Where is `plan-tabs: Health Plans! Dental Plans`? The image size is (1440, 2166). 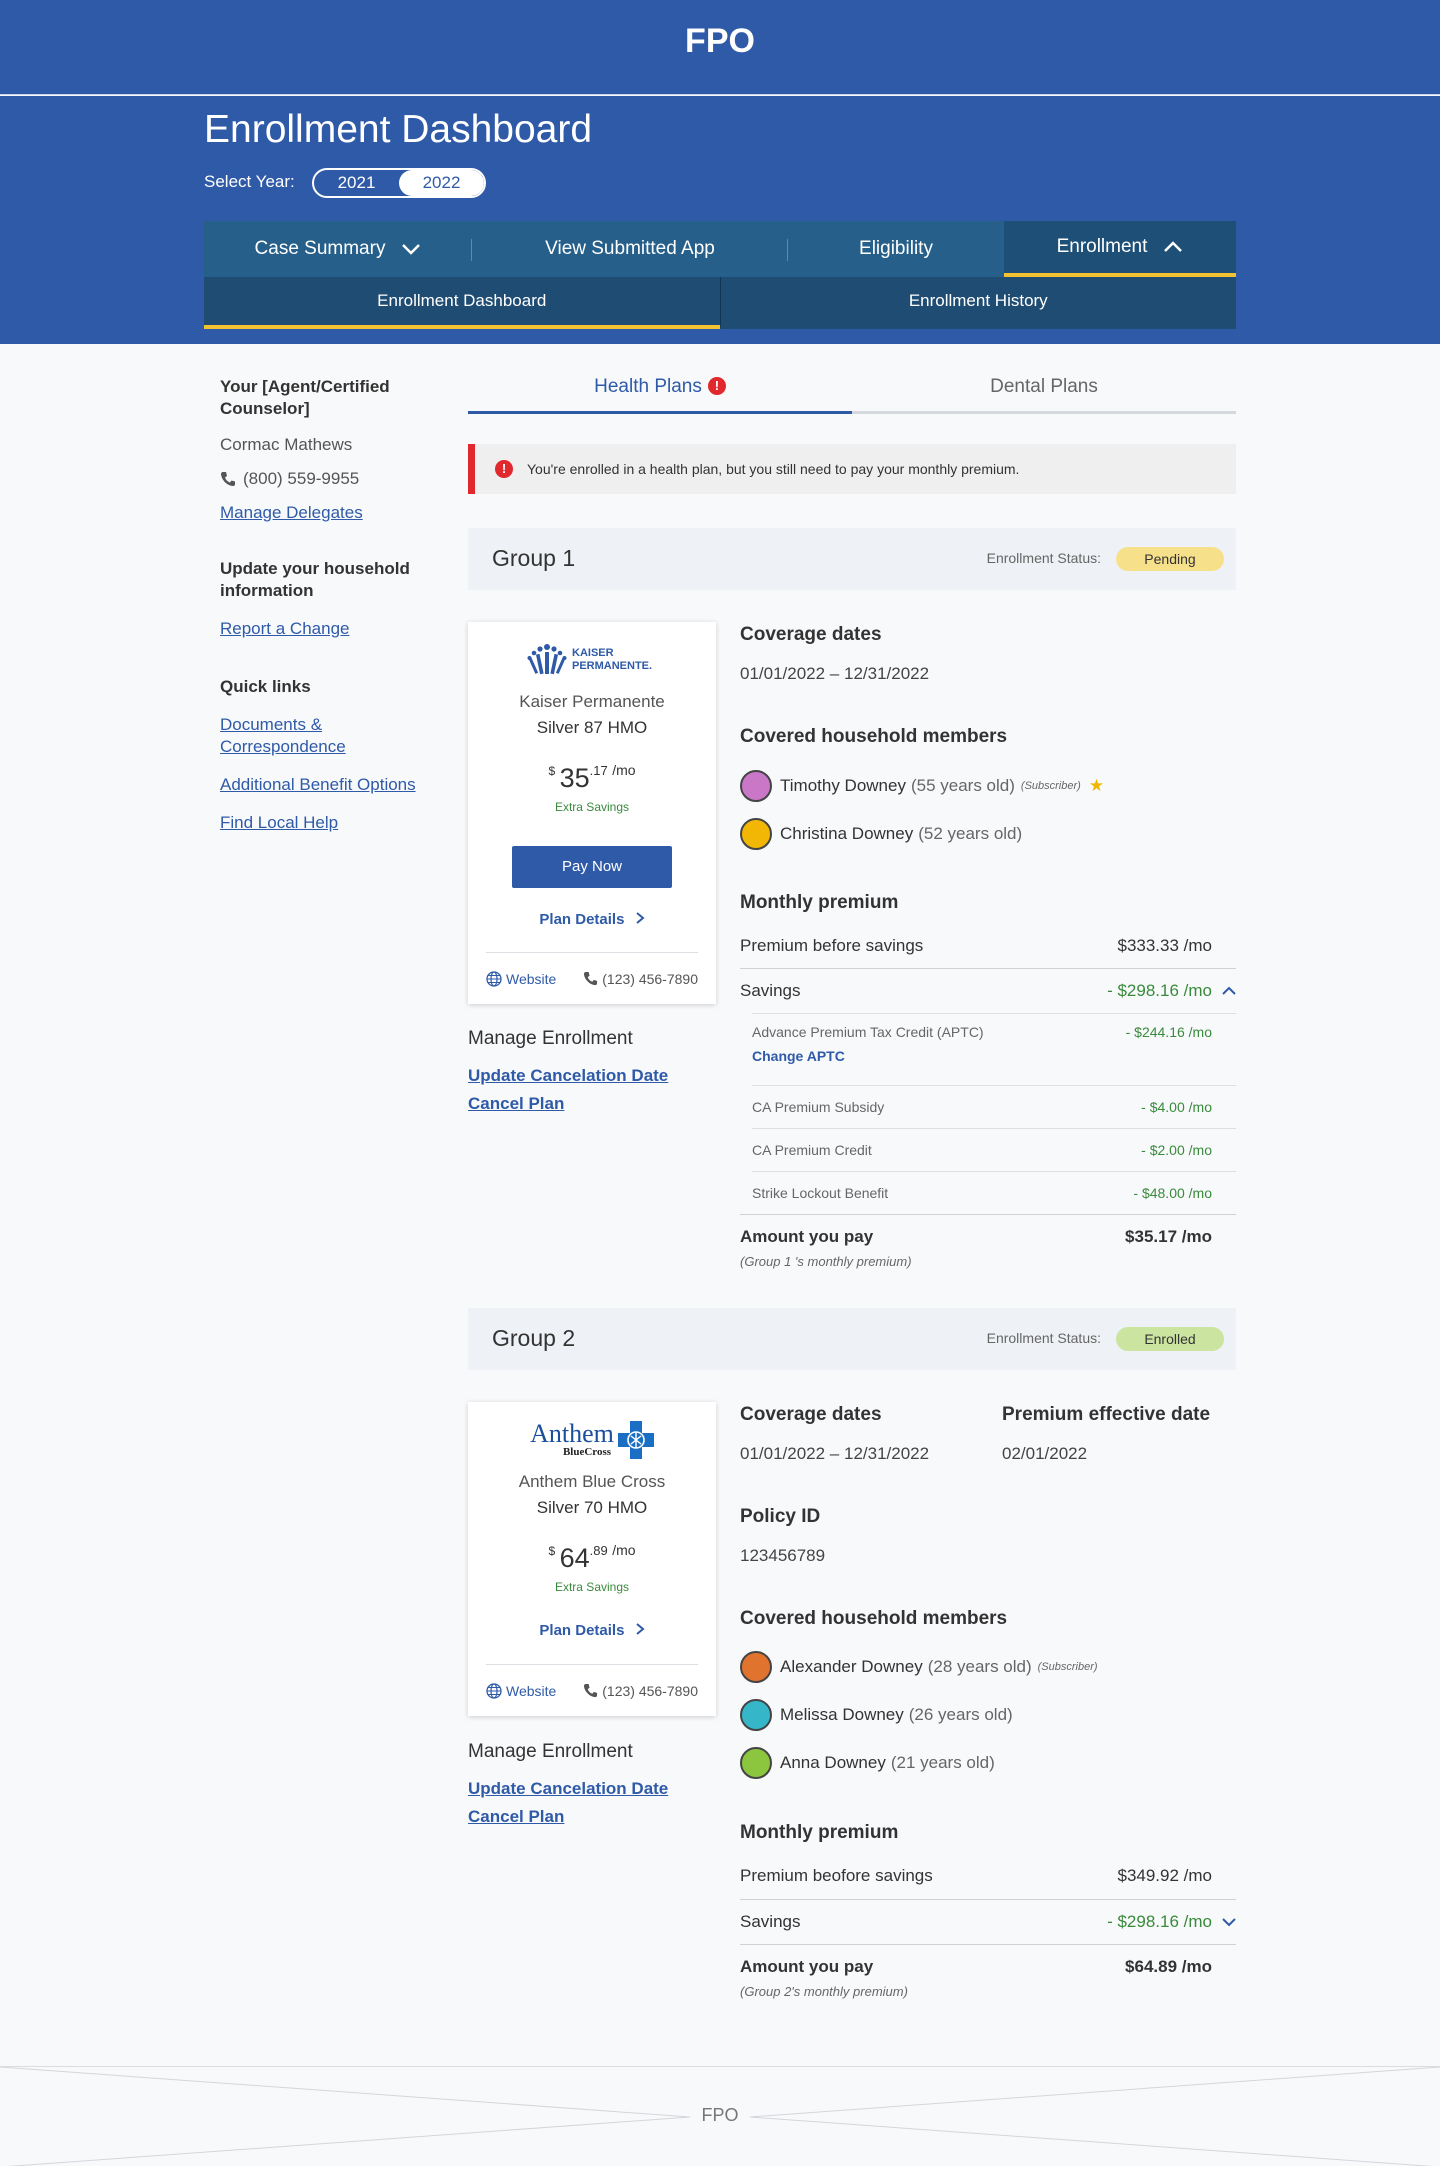
plan-tabs: Health Plans! Dental Plans is located at coordinates (852, 393).